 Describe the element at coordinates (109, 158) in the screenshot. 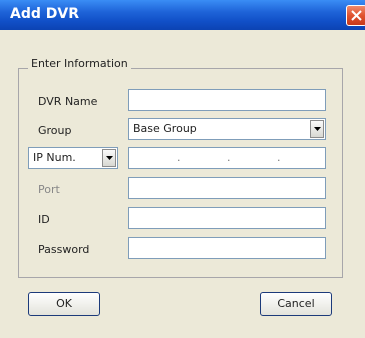

I see `address-type-dropdown-button` at that location.